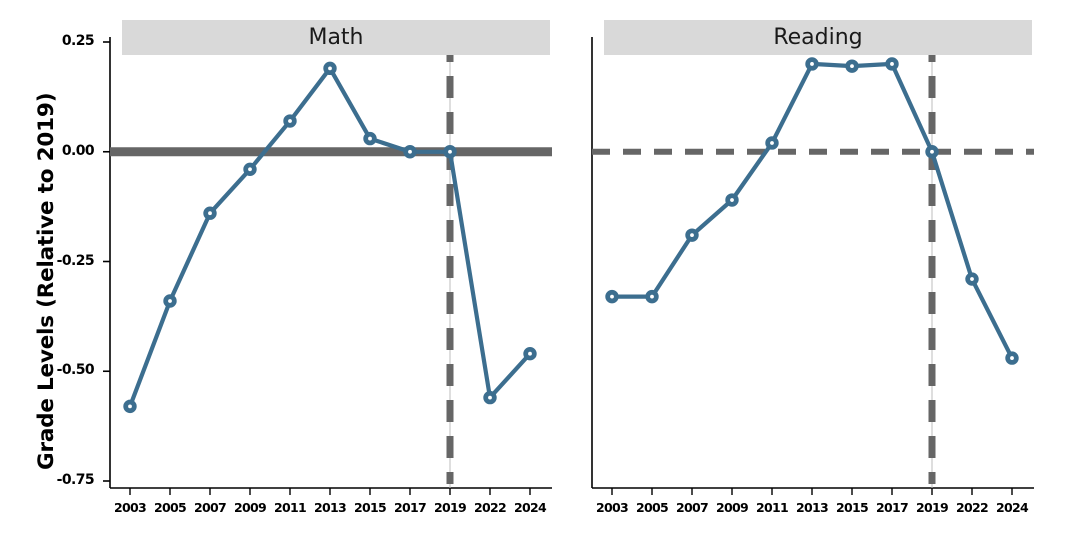  Describe the element at coordinates (75, 480) in the screenshot. I see `y-tick-label: -0.75` at that location.